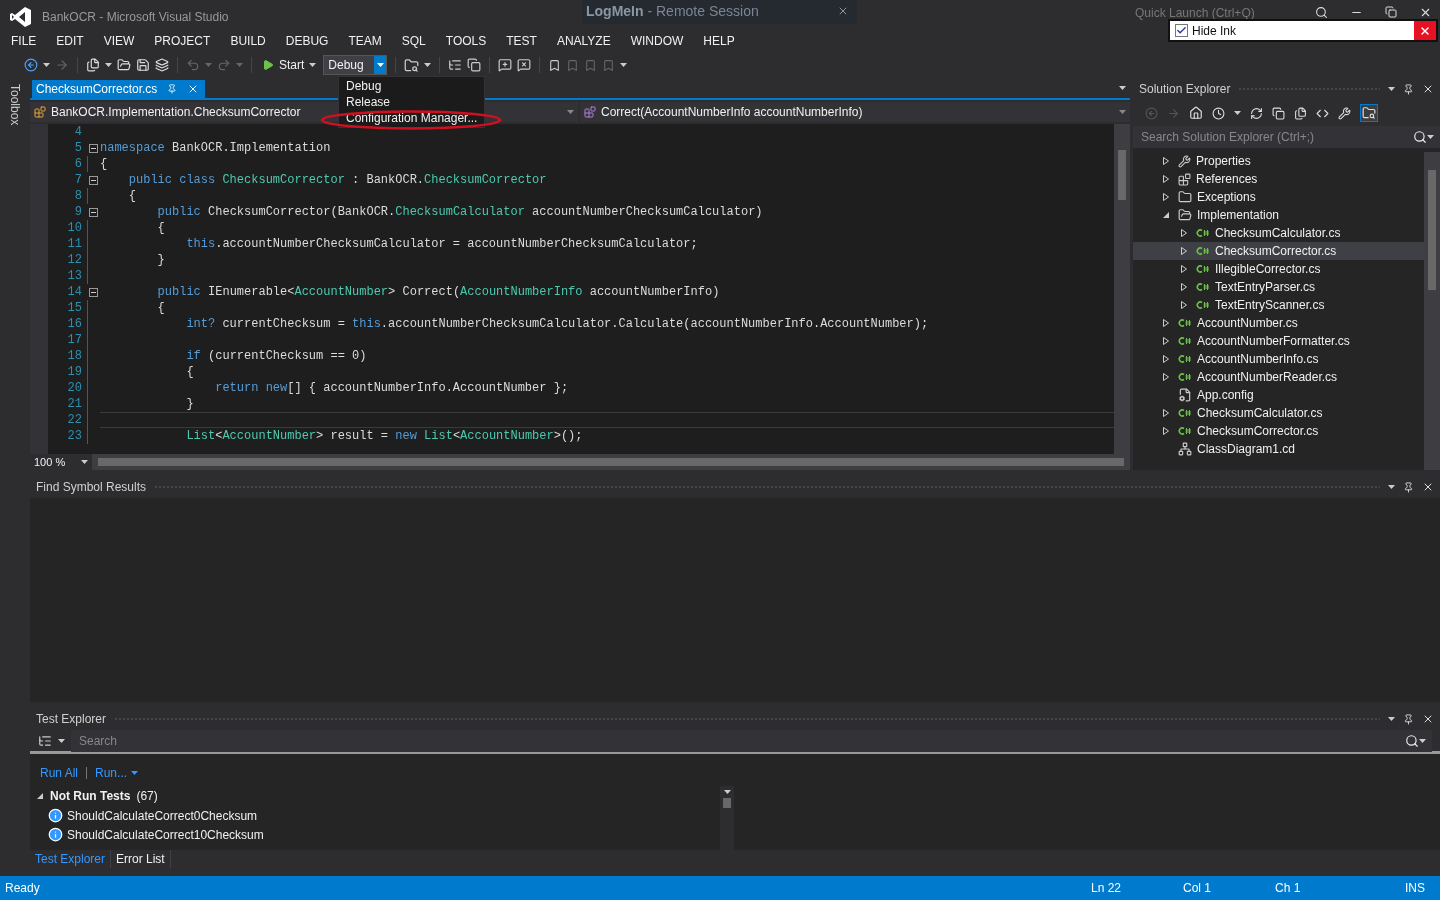 The image size is (1440, 900). What do you see at coordinates (1218, 113) in the screenshot?
I see `history-icon` at bounding box center [1218, 113].